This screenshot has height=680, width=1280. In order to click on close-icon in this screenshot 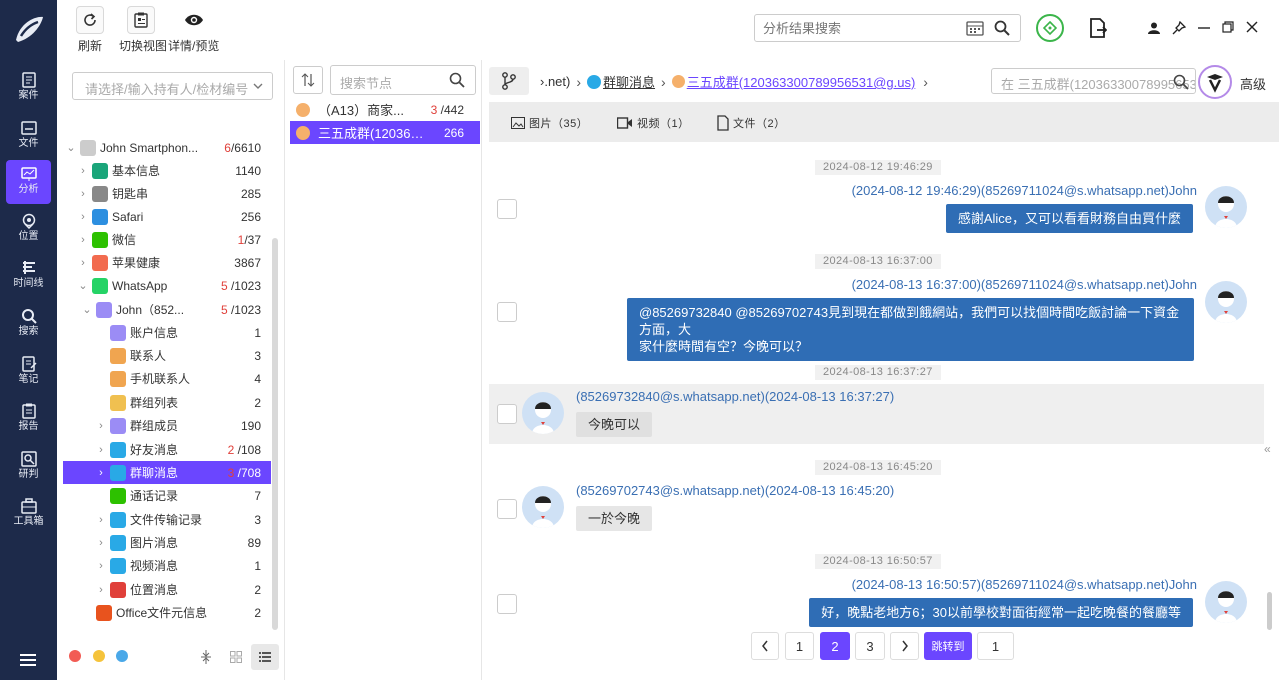, I will do `click(1252, 27)`.